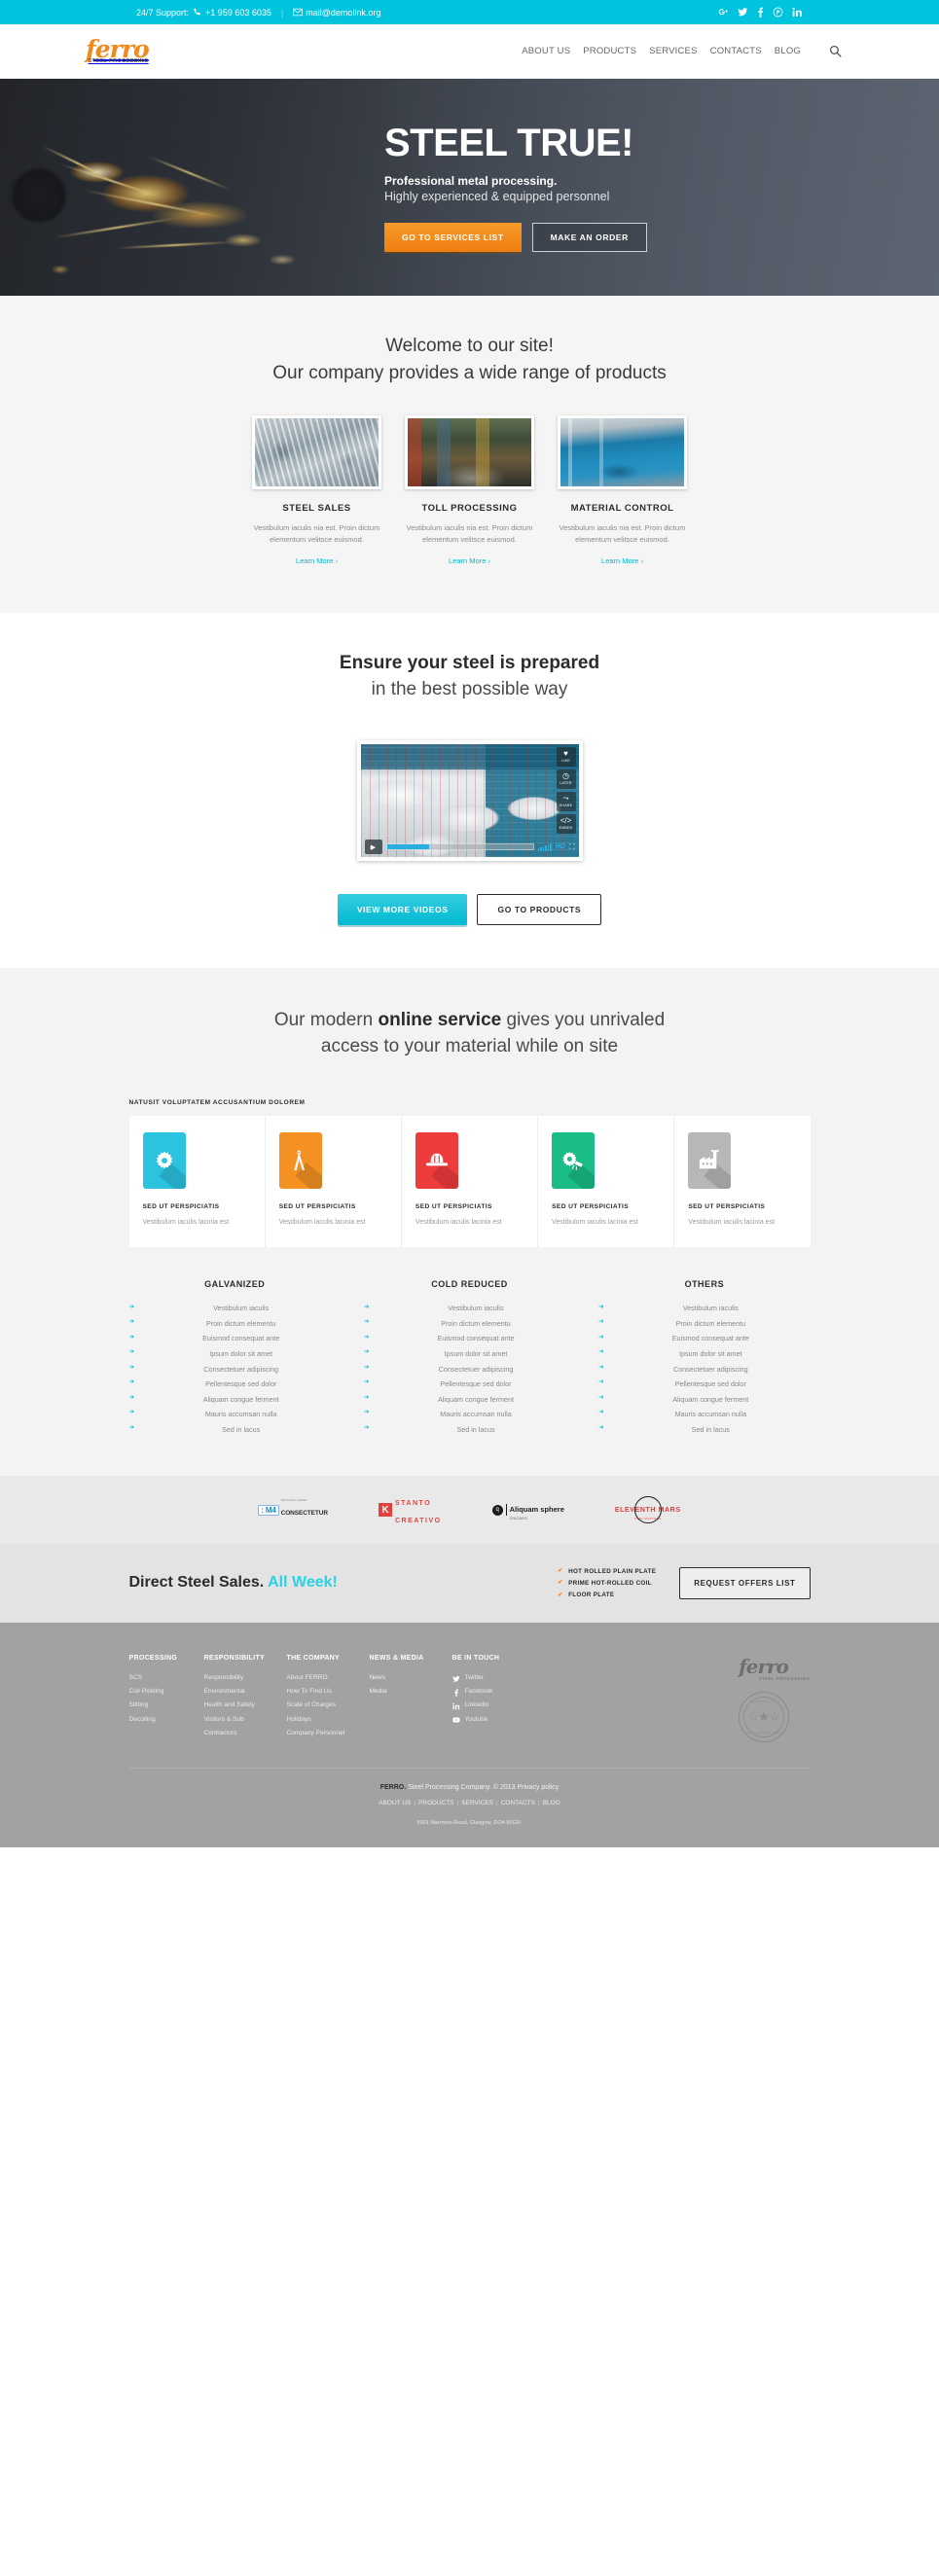 Image resolution: width=939 pixels, height=2576 pixels. I want to click on video-embed-button: </> EMBED, so click(566, 823).